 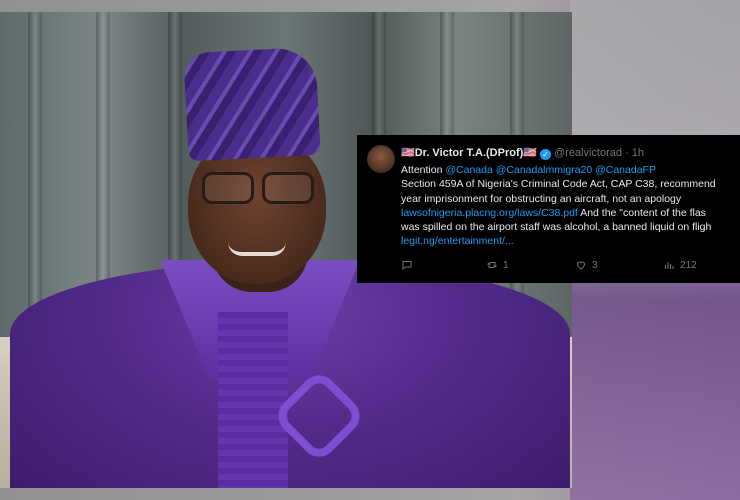 What do you see at coordinates (492, 265) in the screenshot?
I see `retweet-icon` at bounding box center [492, 265].